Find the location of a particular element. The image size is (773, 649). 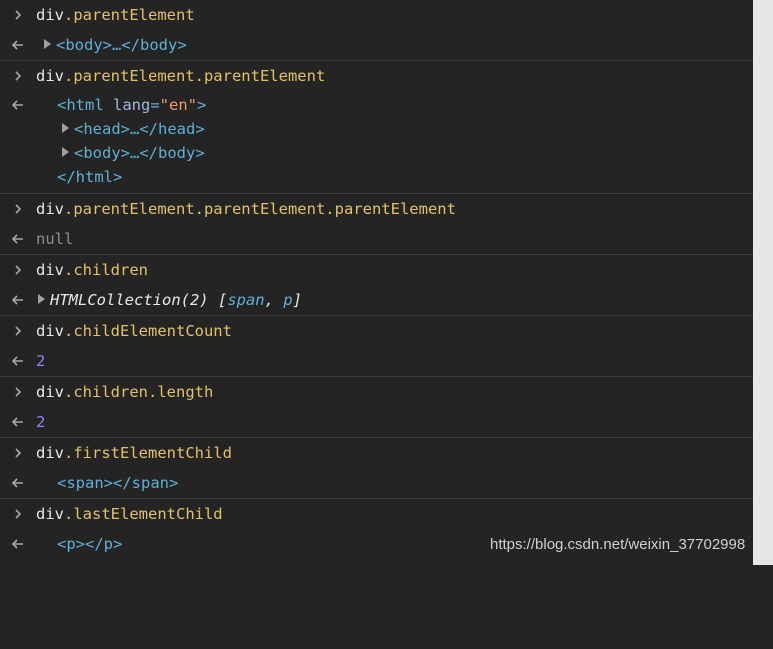

input-property: .children.length is located at coordinates (139, 392).